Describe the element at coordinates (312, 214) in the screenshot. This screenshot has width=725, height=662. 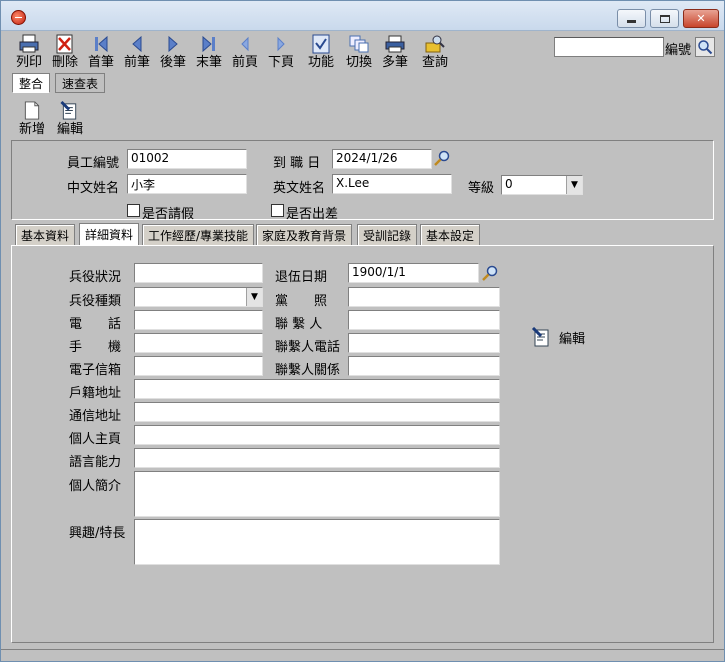
I see `business-trip-label: 是否出差` at that location.